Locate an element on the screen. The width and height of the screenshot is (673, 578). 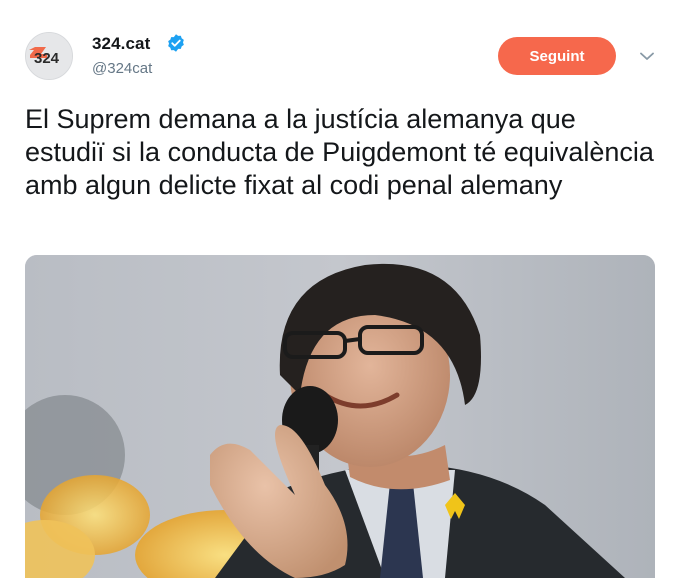
following-button: Seguint is located at coordinates (557, 56).